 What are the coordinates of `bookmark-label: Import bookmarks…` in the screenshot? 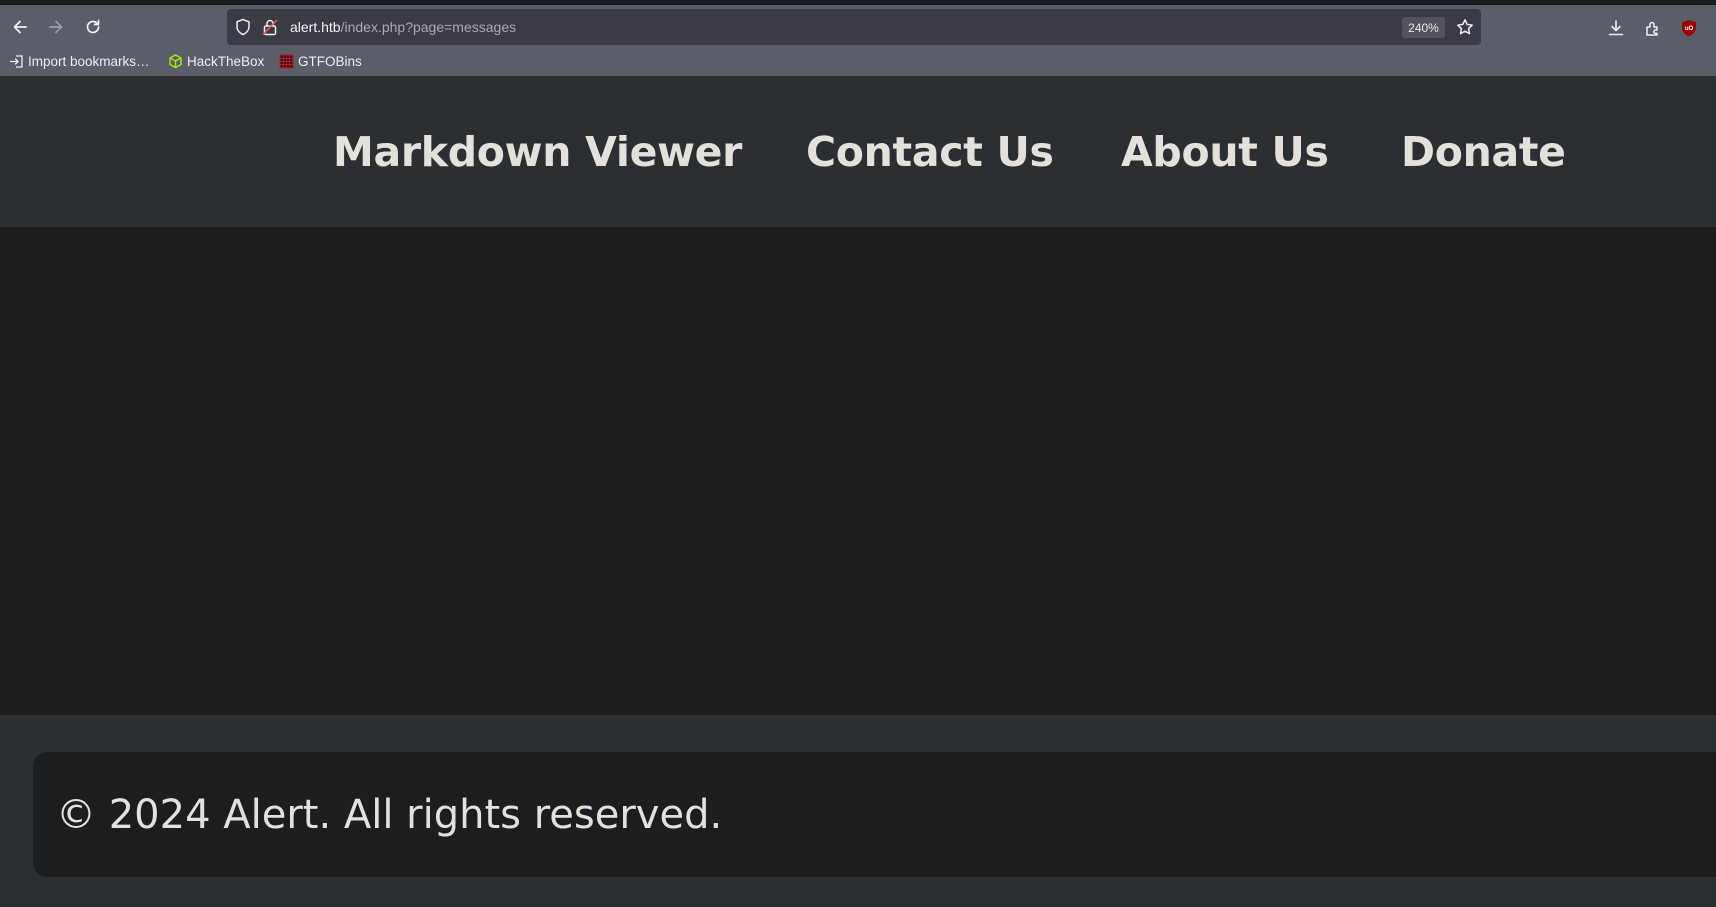 It's located at (89, 61).